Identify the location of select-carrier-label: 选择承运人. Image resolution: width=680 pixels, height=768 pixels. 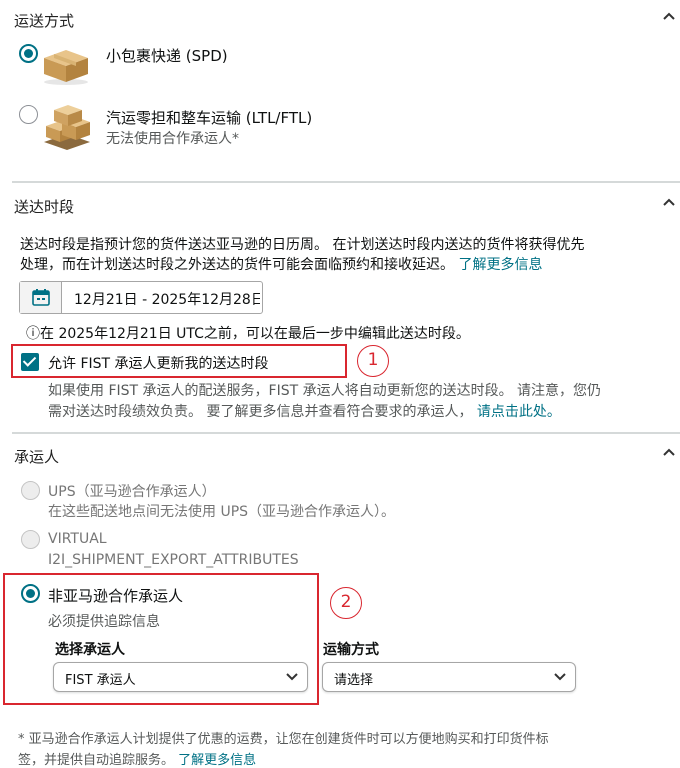
(90, 650).